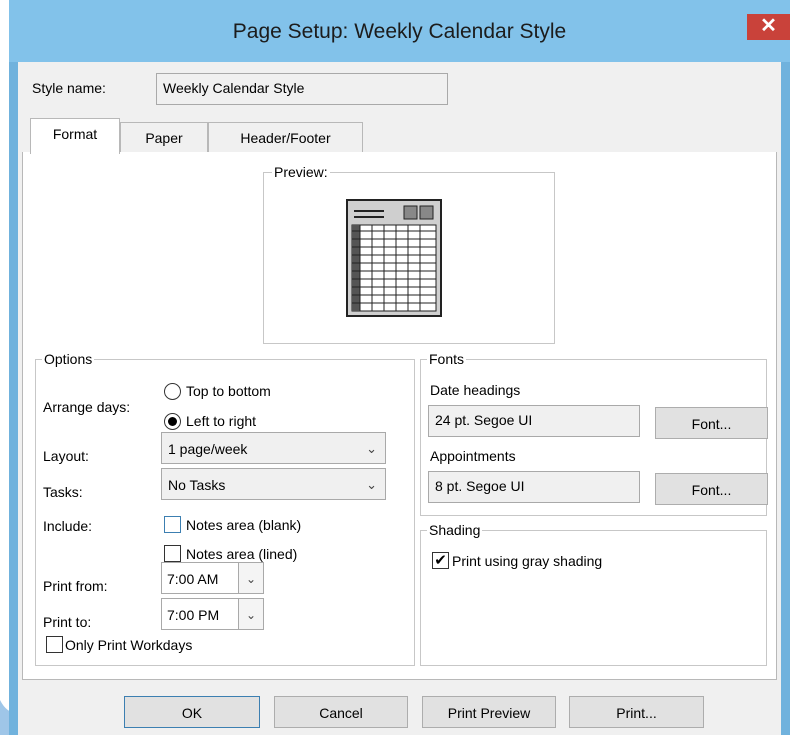  I want to click on only-workdays-label: Only Print Workdays, so click(128, 645).